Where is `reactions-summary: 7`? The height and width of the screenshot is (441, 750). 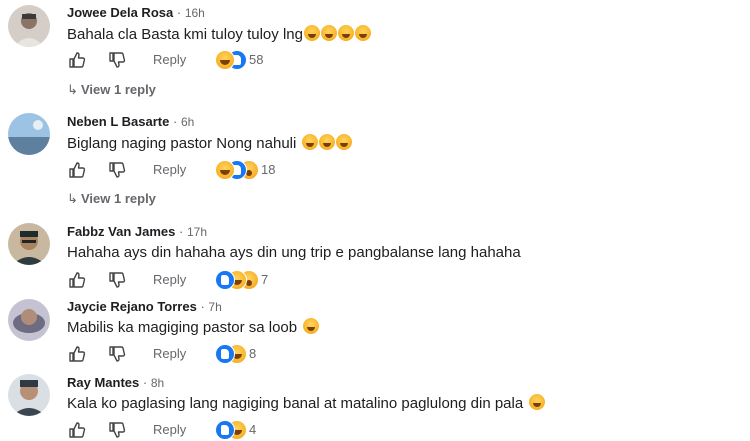 reactions-summary: 7 is located at coordinates (255, 280).